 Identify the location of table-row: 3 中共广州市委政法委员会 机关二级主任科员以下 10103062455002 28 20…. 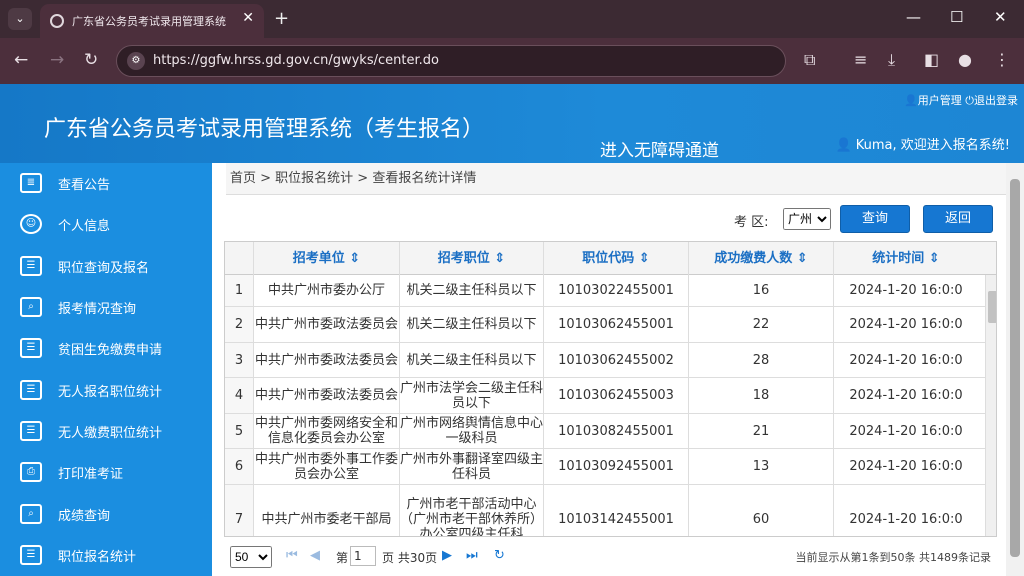
(610, 360).